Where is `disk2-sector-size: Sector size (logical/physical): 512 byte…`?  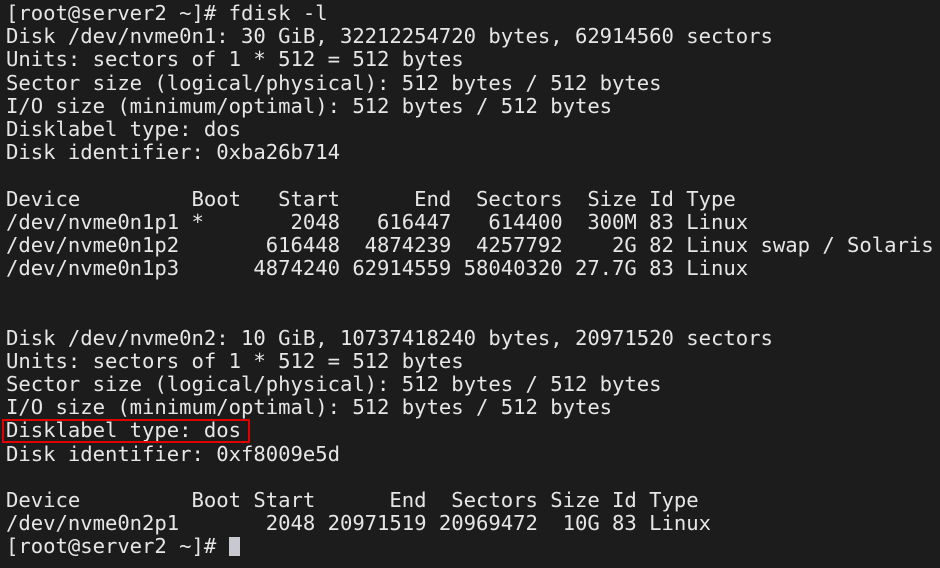
disk2-sector-size: Sector size (logical/physical): 512 byte… is located at coordinates (334, 384).